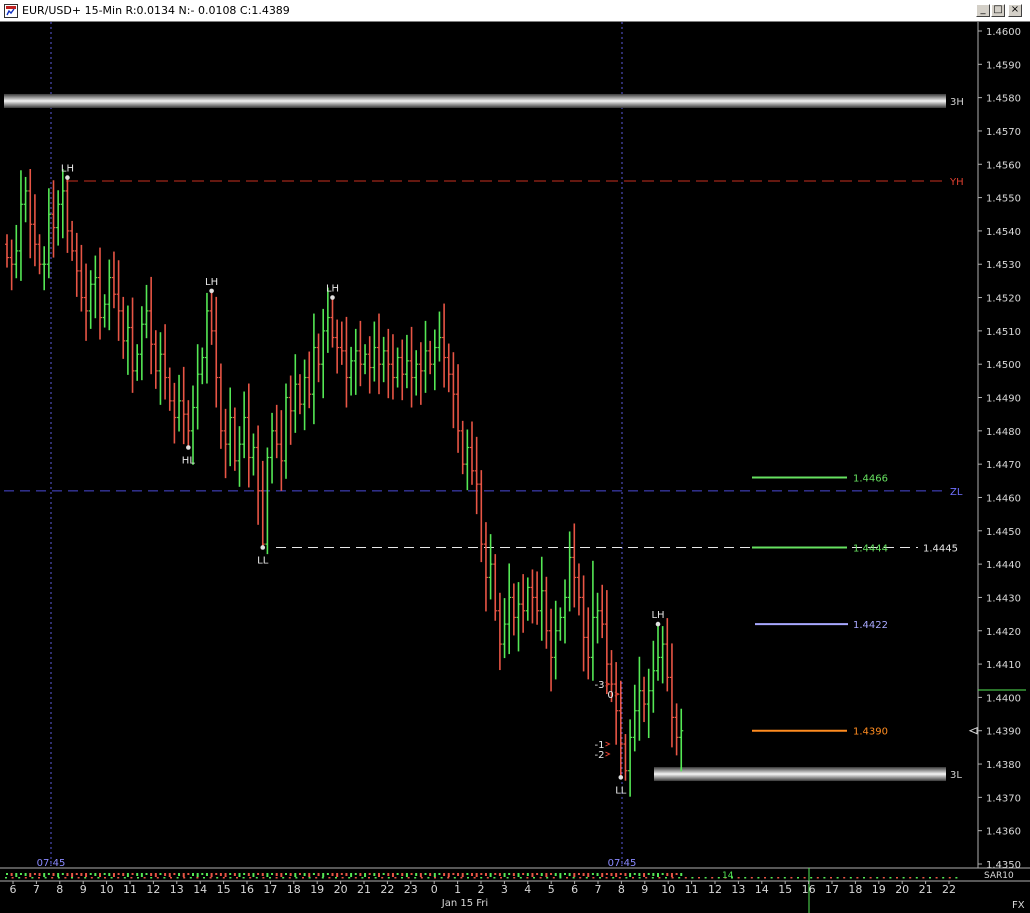 The image size is (1030, 913). What do you see at coordinates (189, 461) in the screenshot?
I see `swing-label: HL` at bounding box center [189, 461].